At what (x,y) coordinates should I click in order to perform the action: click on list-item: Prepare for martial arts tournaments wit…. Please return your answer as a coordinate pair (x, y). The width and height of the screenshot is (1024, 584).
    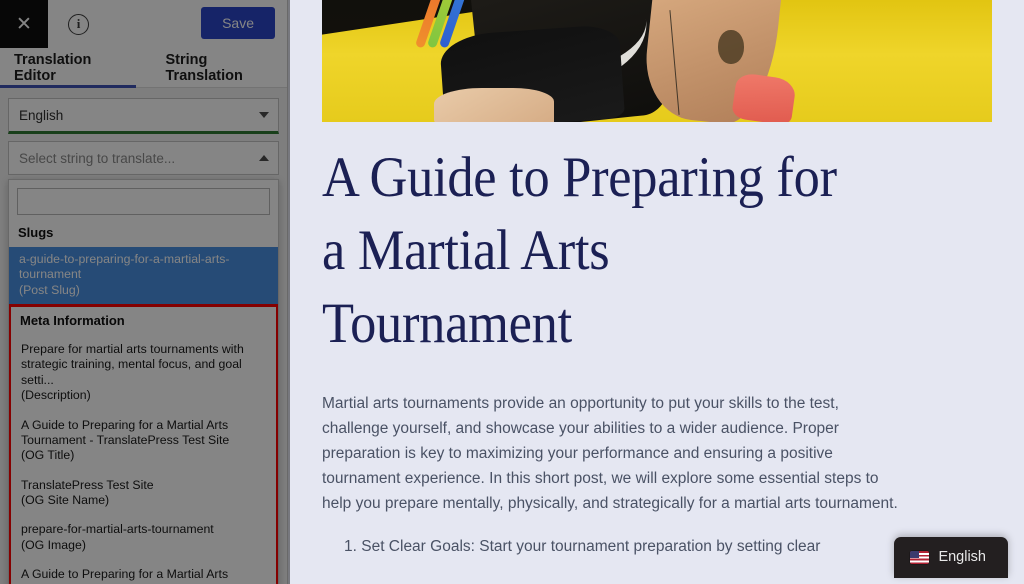
    Looking at the image, I should click on (143, 372).